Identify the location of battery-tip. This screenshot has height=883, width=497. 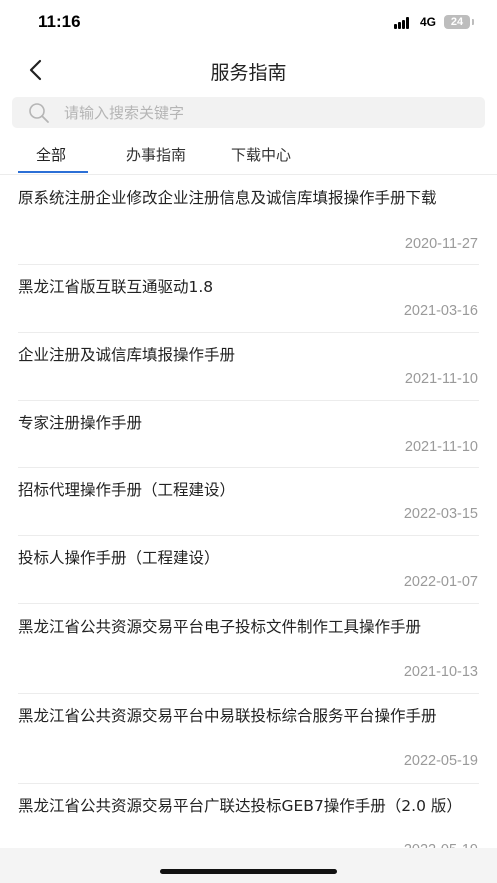
(473, 22).